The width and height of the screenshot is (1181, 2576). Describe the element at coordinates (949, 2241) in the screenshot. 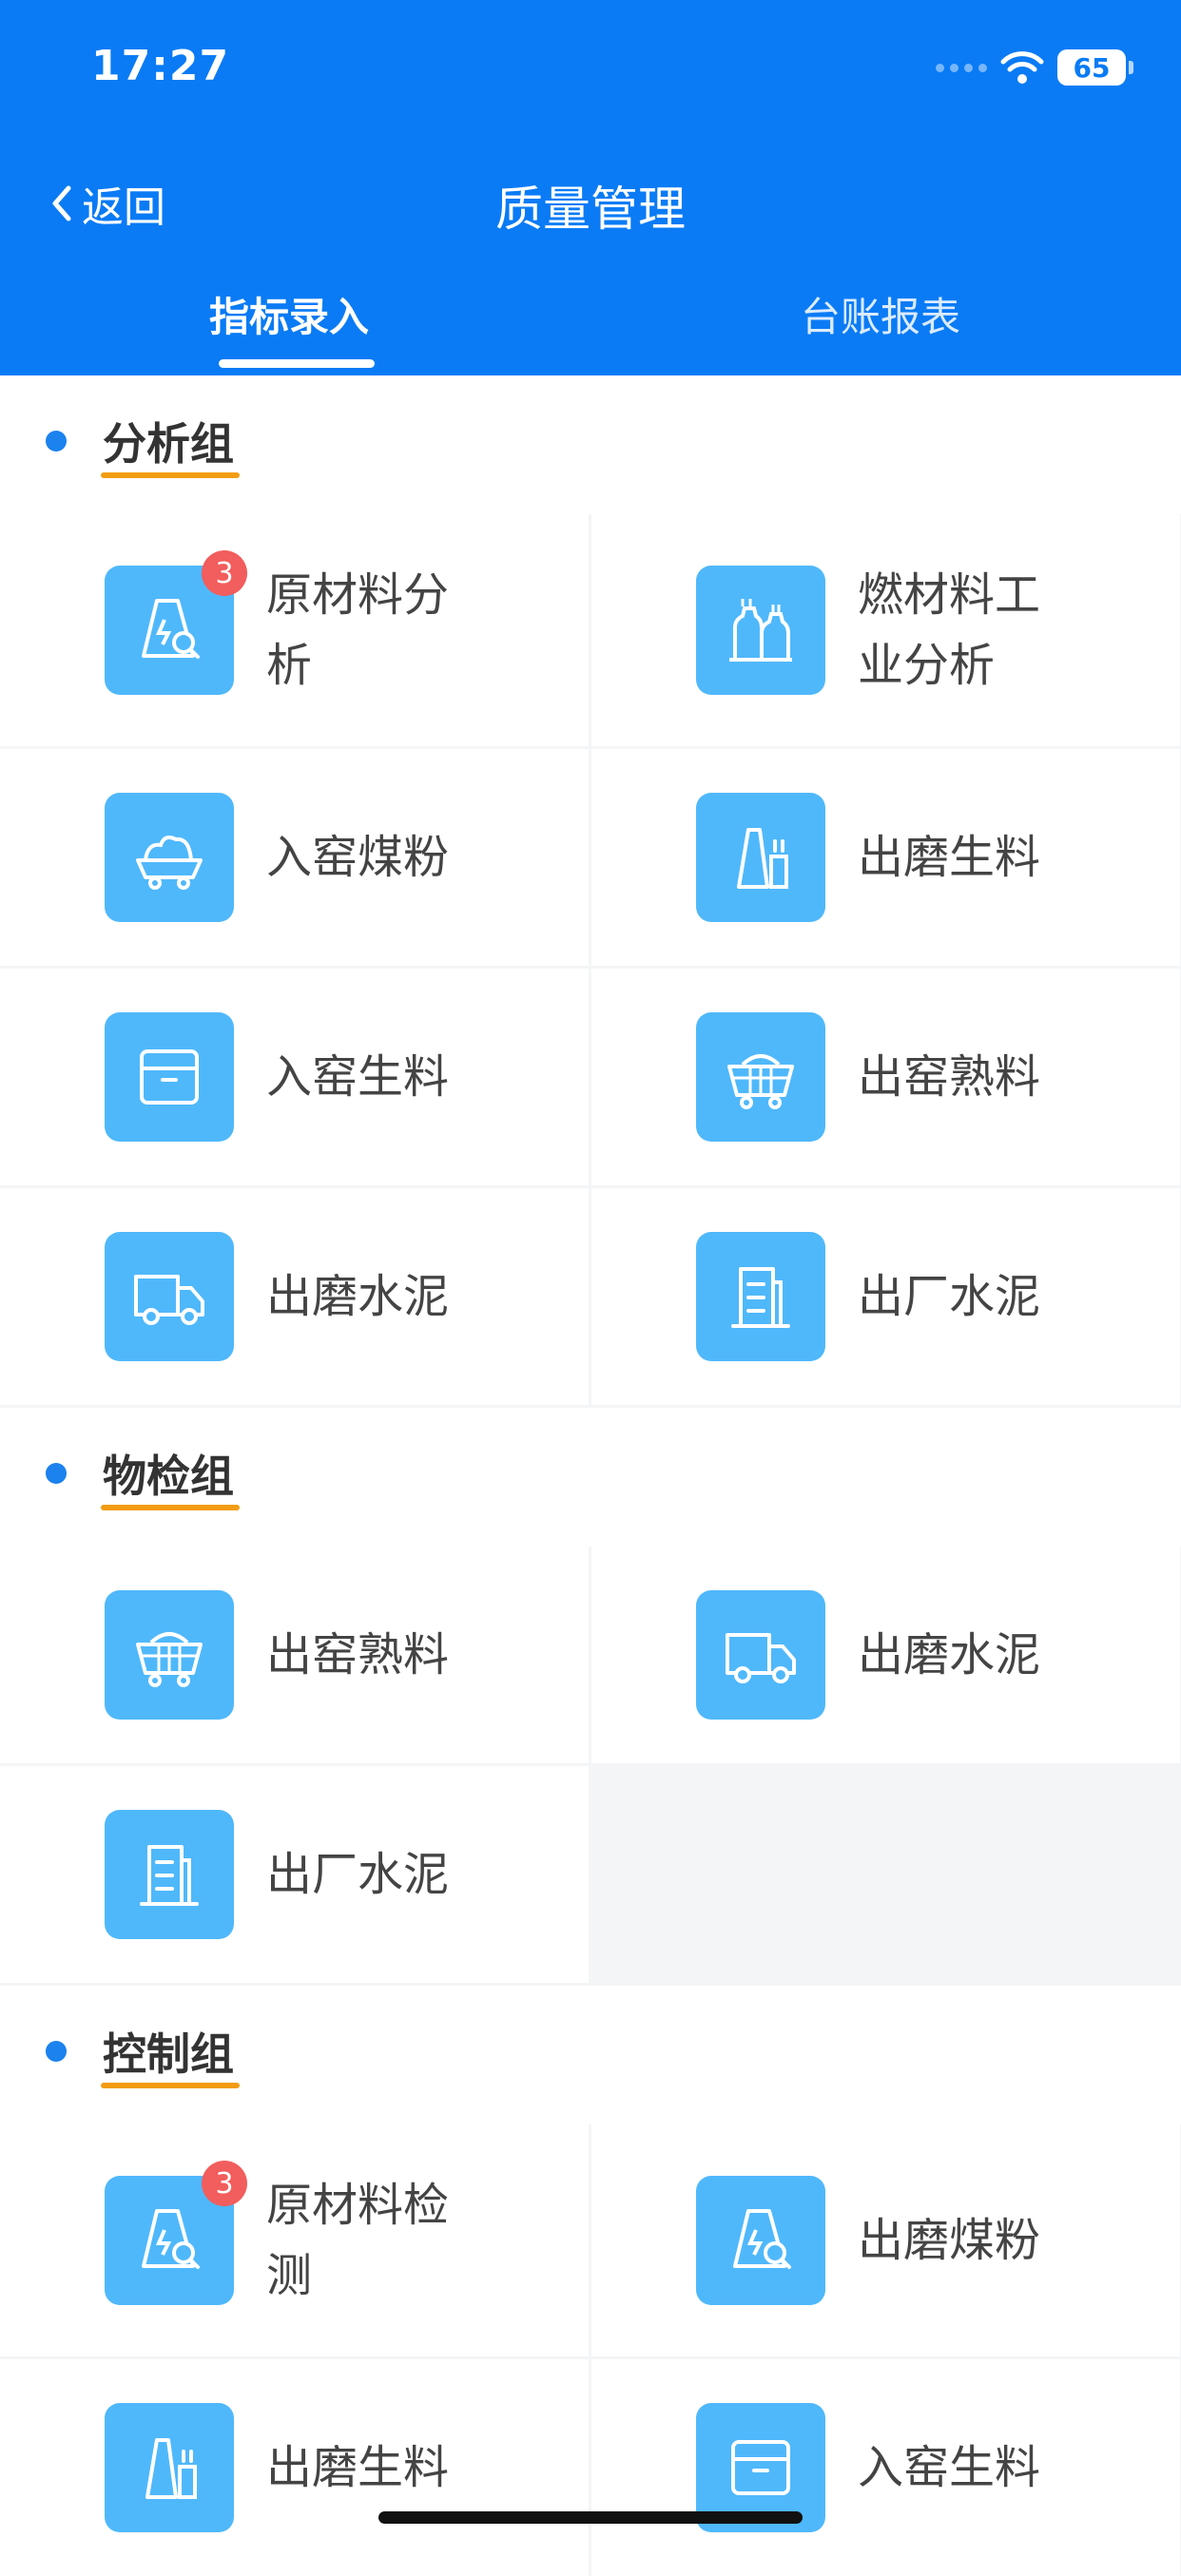

I see `item-label: 出磨煤粉` at that location.